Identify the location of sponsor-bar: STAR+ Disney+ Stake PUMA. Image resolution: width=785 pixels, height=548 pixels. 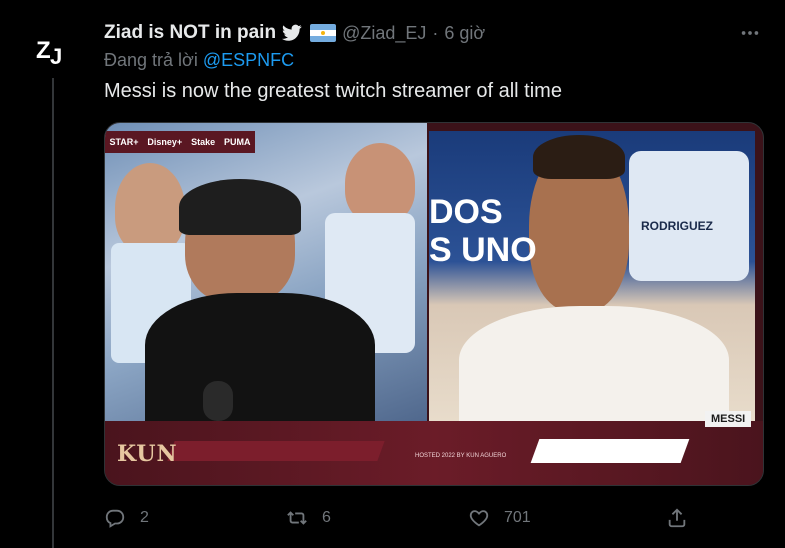
(180, 142).